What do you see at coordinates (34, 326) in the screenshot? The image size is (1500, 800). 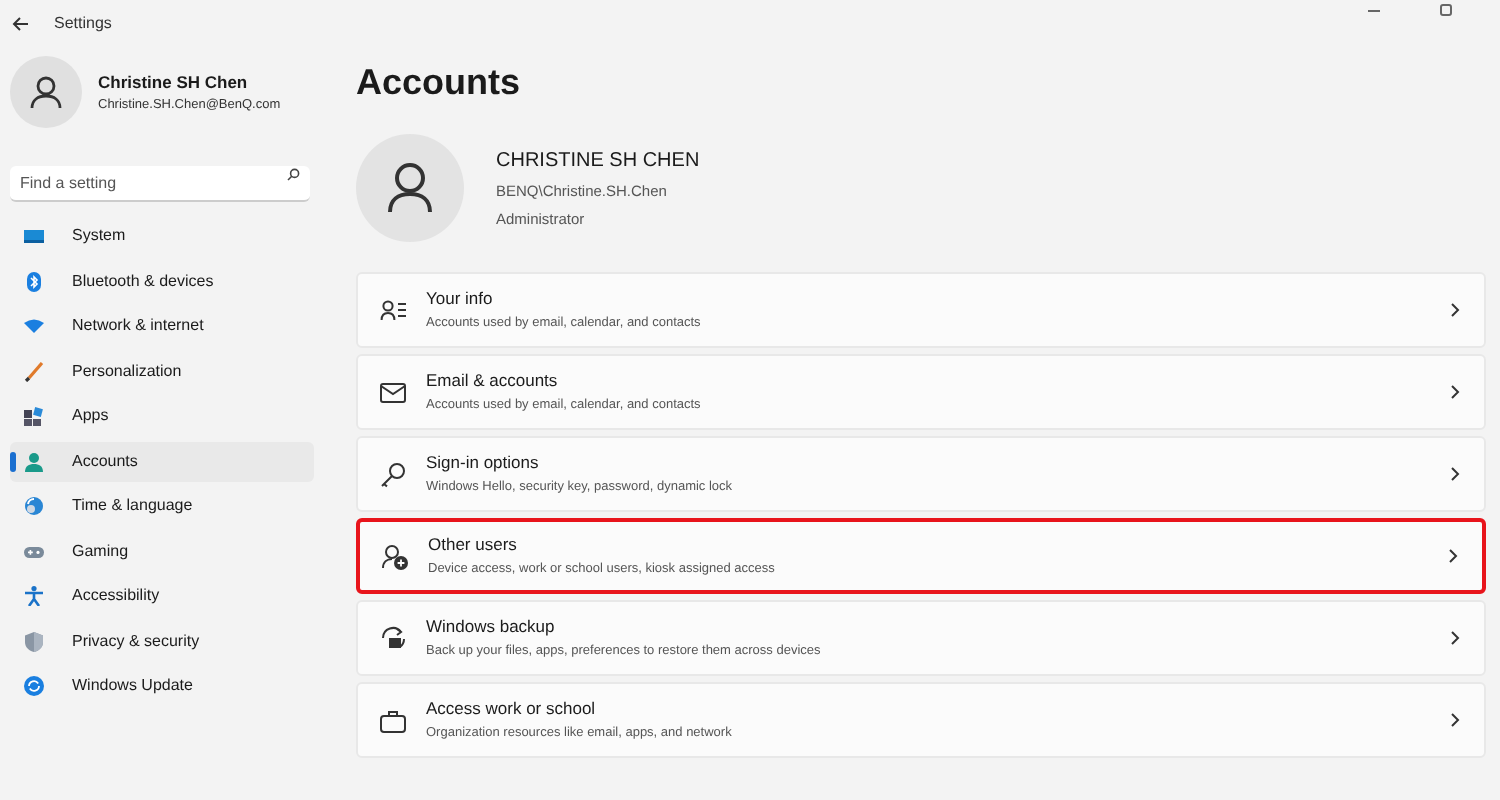 I see `wifi-icon` at bounding box center [34, 326].